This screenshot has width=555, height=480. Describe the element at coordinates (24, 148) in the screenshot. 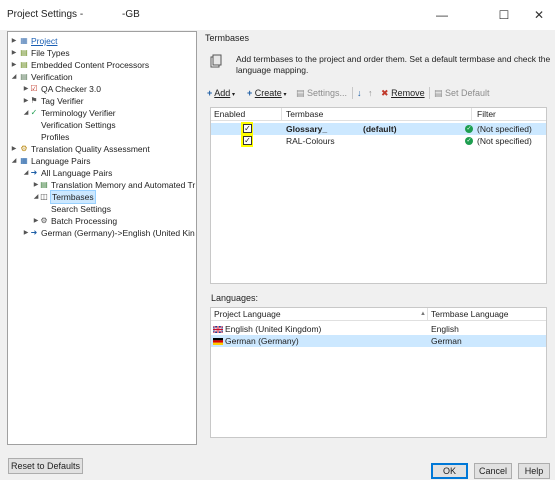

I see `tqa-icon: ⚙` at that location.